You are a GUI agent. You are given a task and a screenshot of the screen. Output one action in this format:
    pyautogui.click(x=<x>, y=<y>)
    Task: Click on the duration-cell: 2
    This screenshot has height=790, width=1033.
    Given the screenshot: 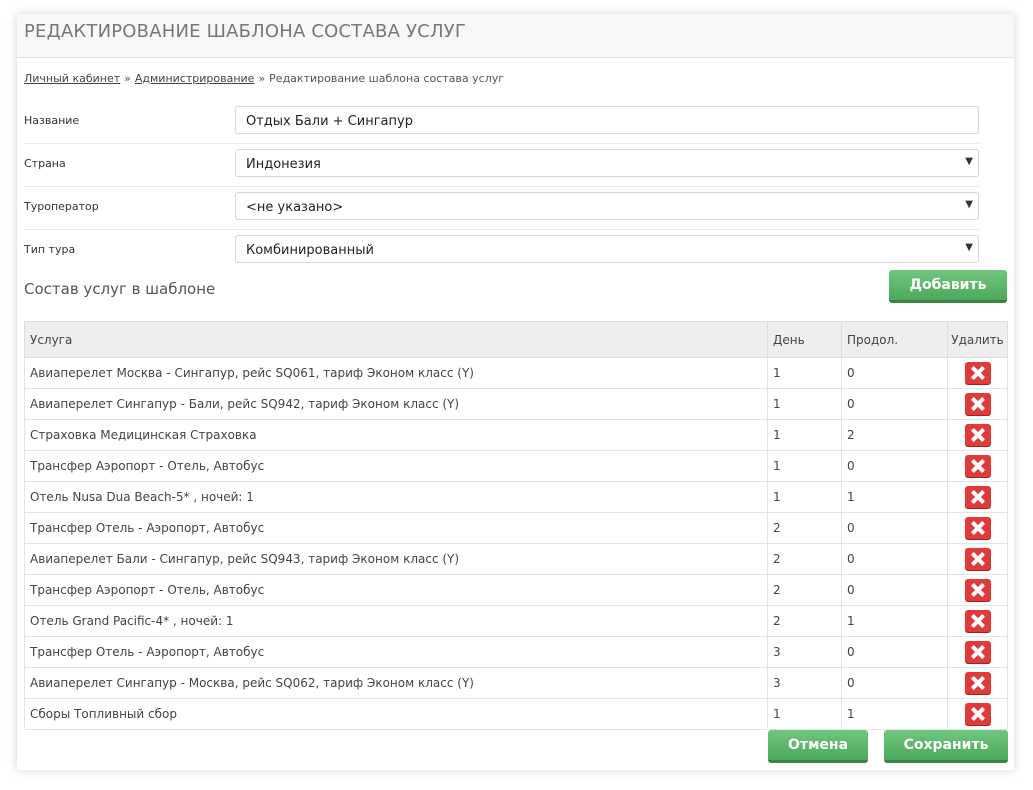 What is the action you would take?
    pyautogui.click(x=894, y=435)
    